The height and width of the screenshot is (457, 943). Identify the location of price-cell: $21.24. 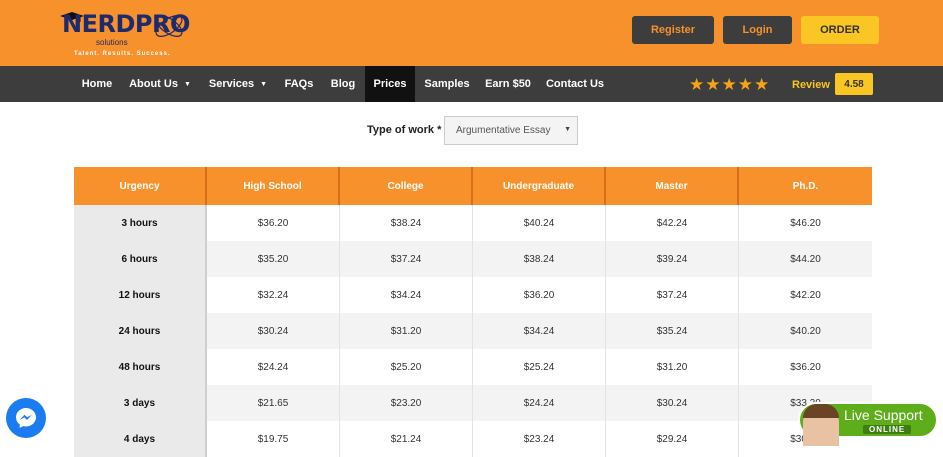
(406, 439).